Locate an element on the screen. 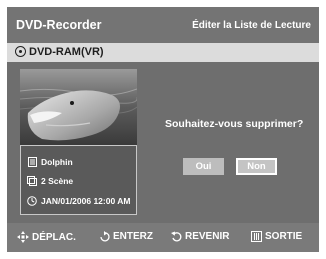 Image resolution: width=326 pixels, height=259 pixels. title-name: Dolphin is located at coordinates (57, 162).